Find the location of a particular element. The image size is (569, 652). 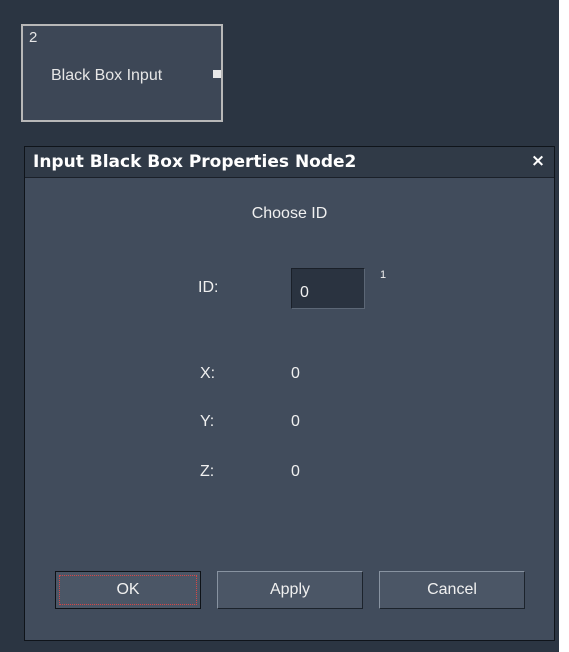

ok-button-label: OK is located at coordinates (128, 589).